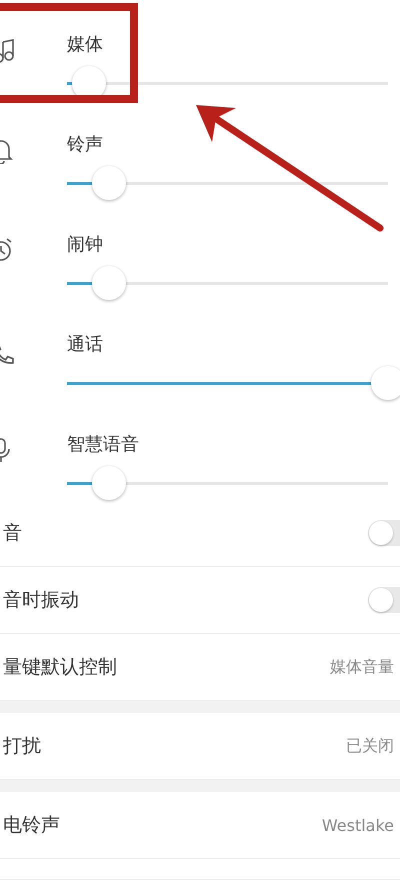 The height and width of the screenshot is (883, 400). What do you see at coordinates (85, 144) in the screenshot?
I see `slider-label: 铃声` at bounding box center [85, 144].